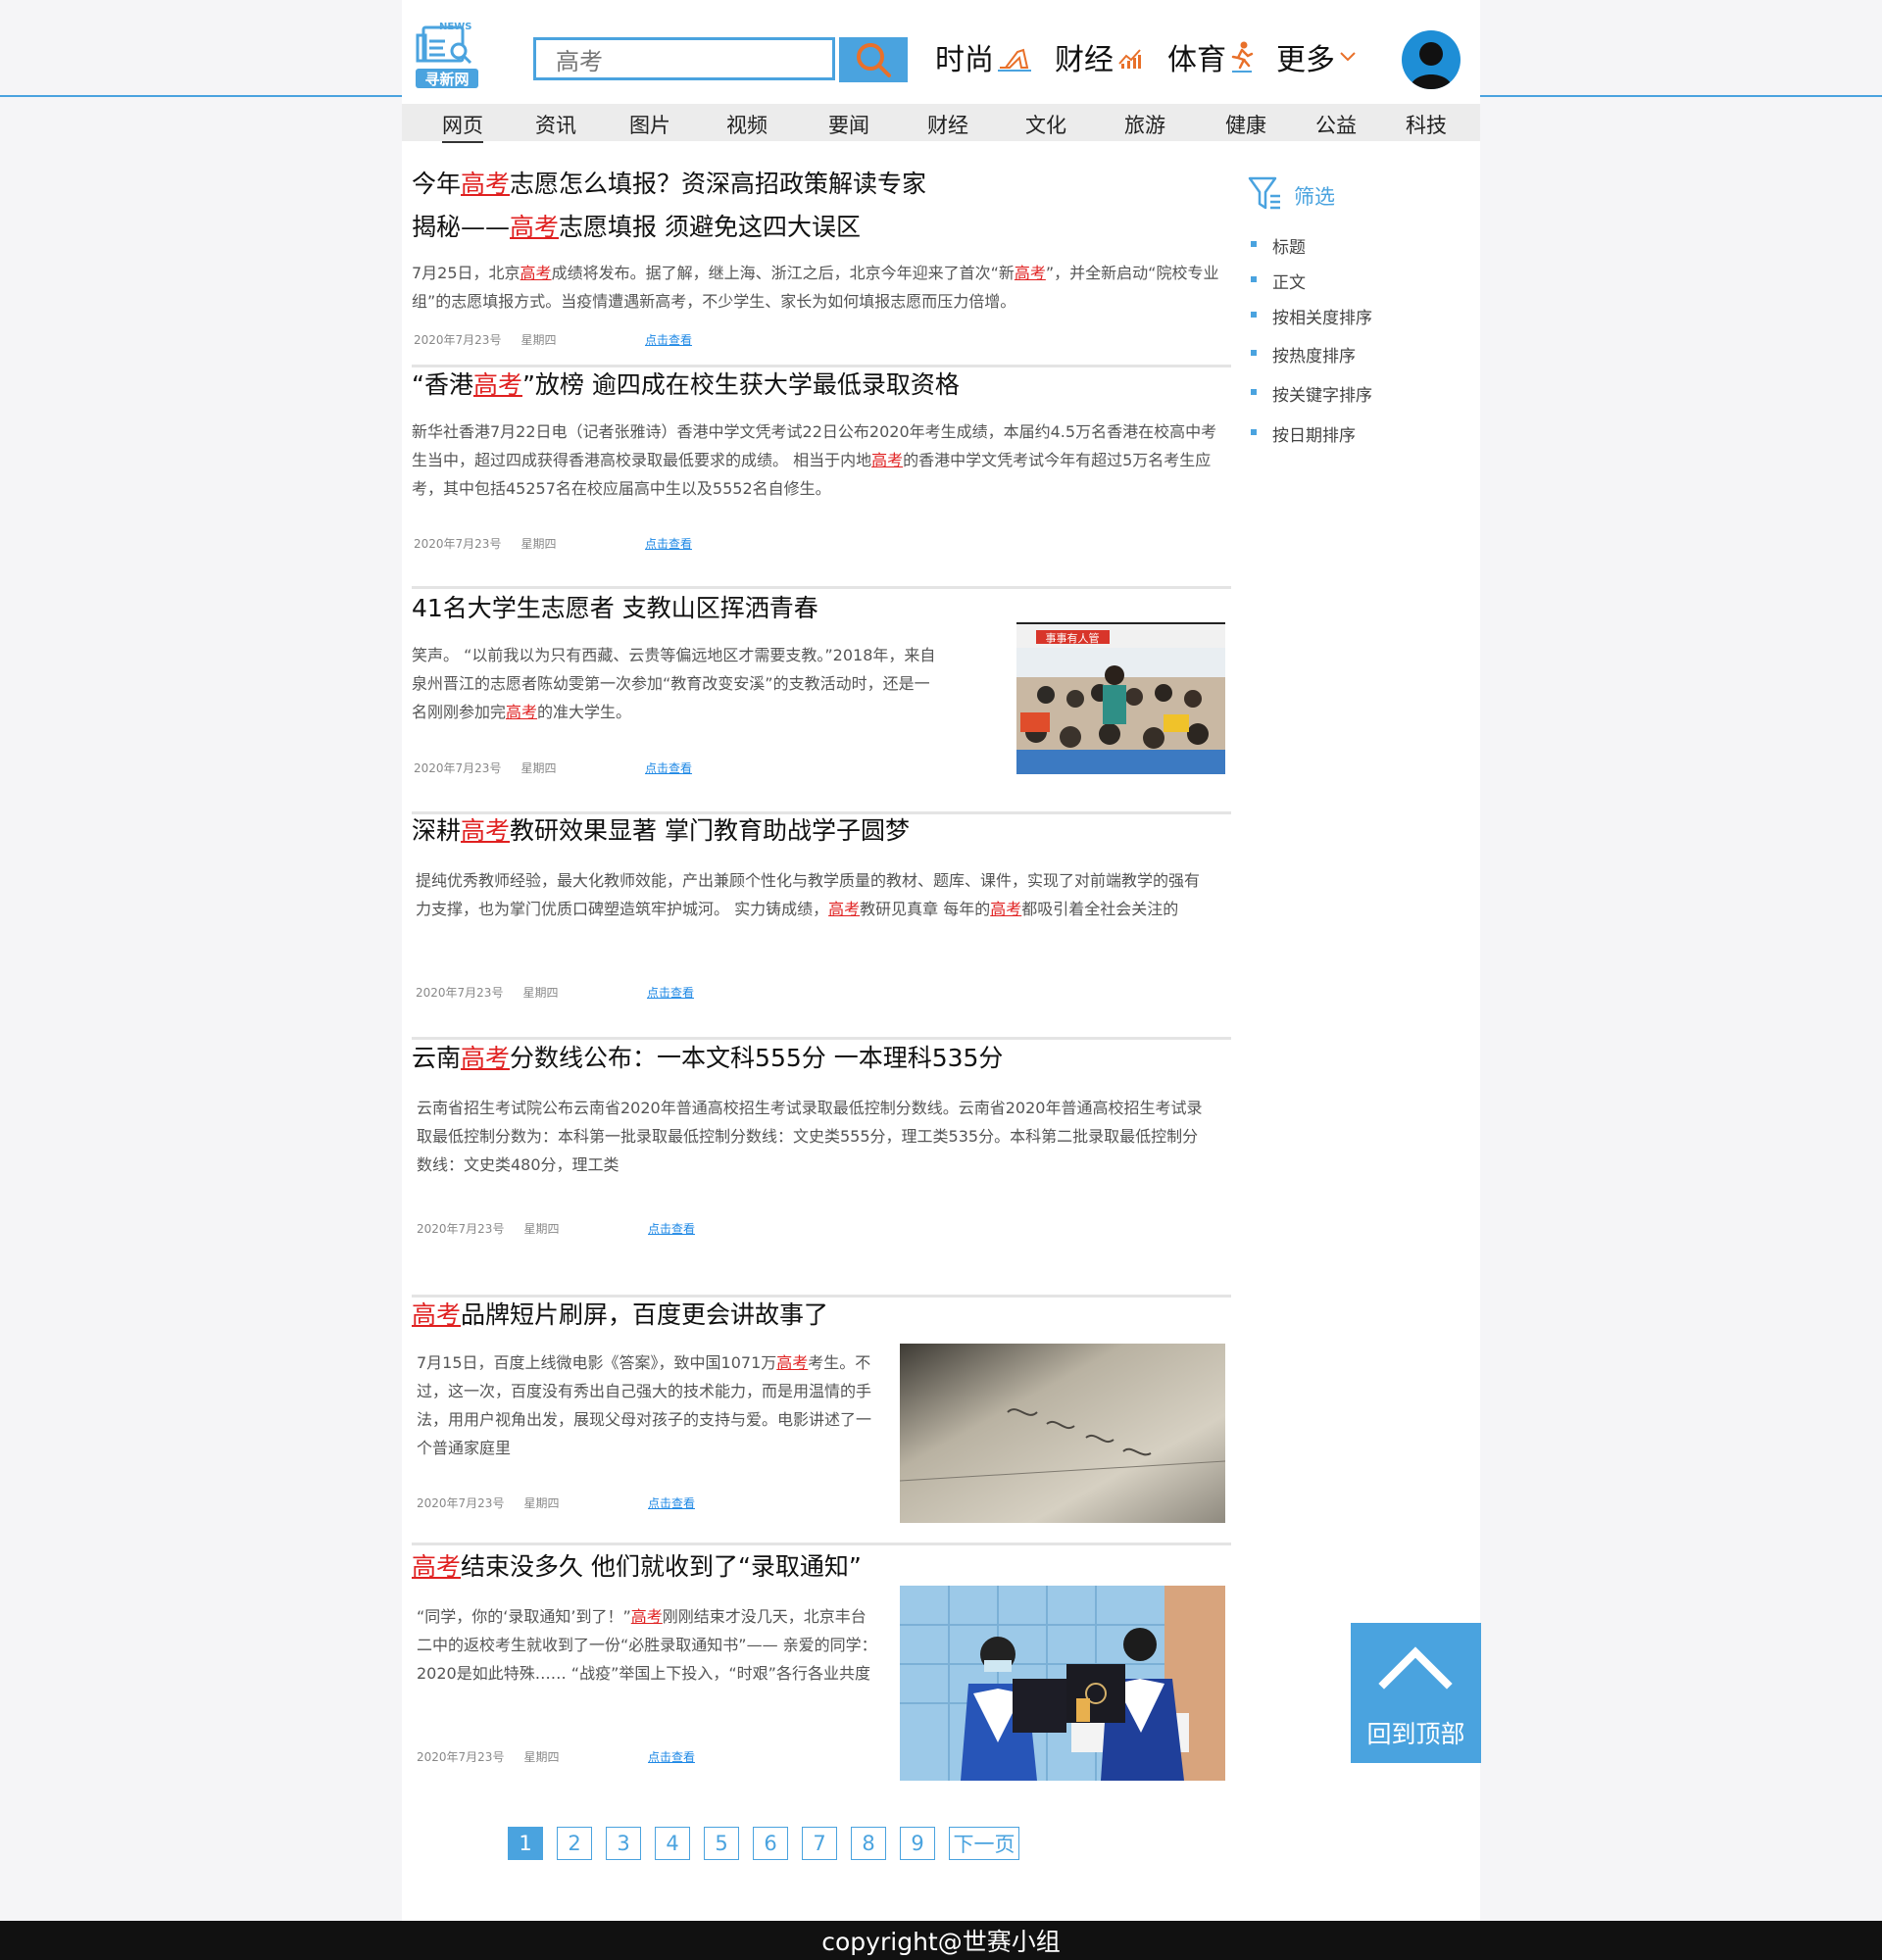 The width and height of the screenshot is (1882, 1960). I want to click on search-box, so click(684, 58).